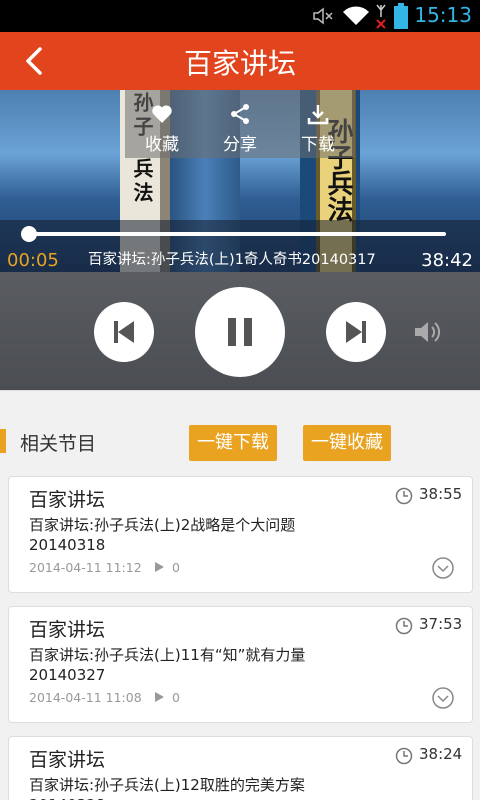 The height and width of the screenshot is (800, 480). Describe the element at coordinates (237, 234) in the screenshot. I see `progress-track` at that location.